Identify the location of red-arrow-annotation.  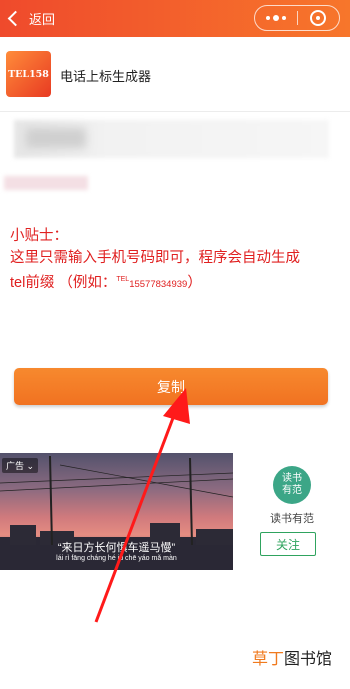
(142, 505).